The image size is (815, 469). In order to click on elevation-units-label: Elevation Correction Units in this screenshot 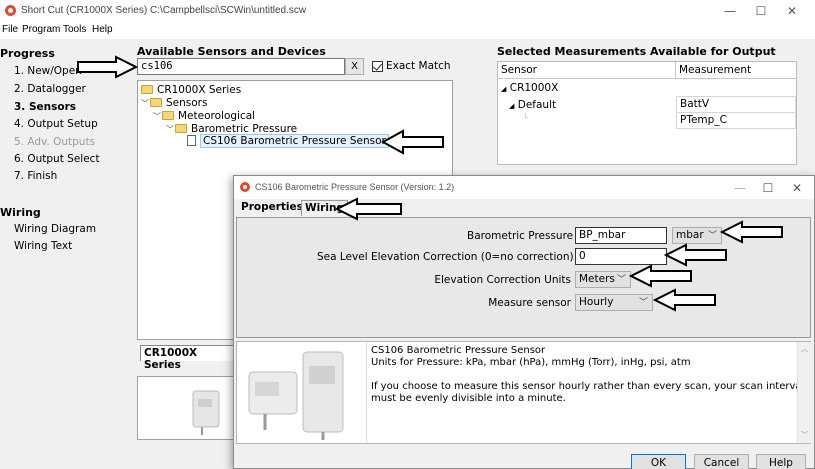, I will do `click(502, 280)`.